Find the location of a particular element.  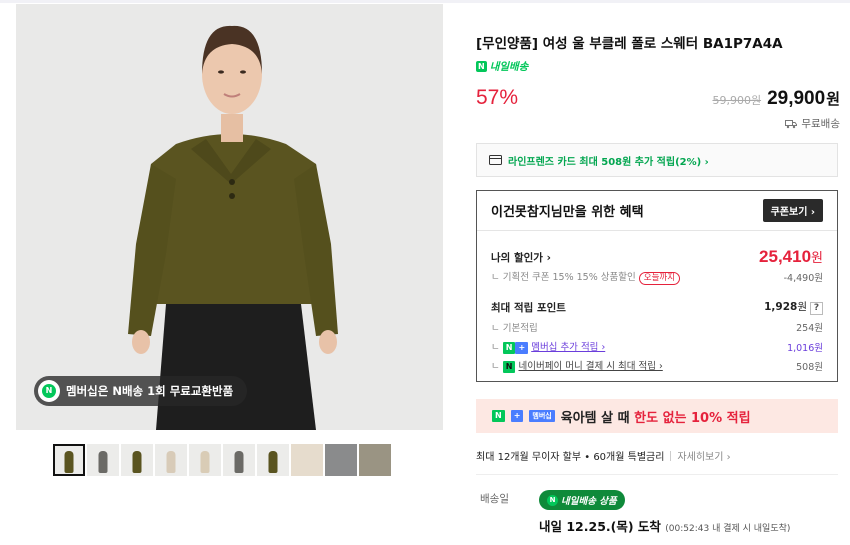

discount-rate: 57% is located at coordinates (497, 97).